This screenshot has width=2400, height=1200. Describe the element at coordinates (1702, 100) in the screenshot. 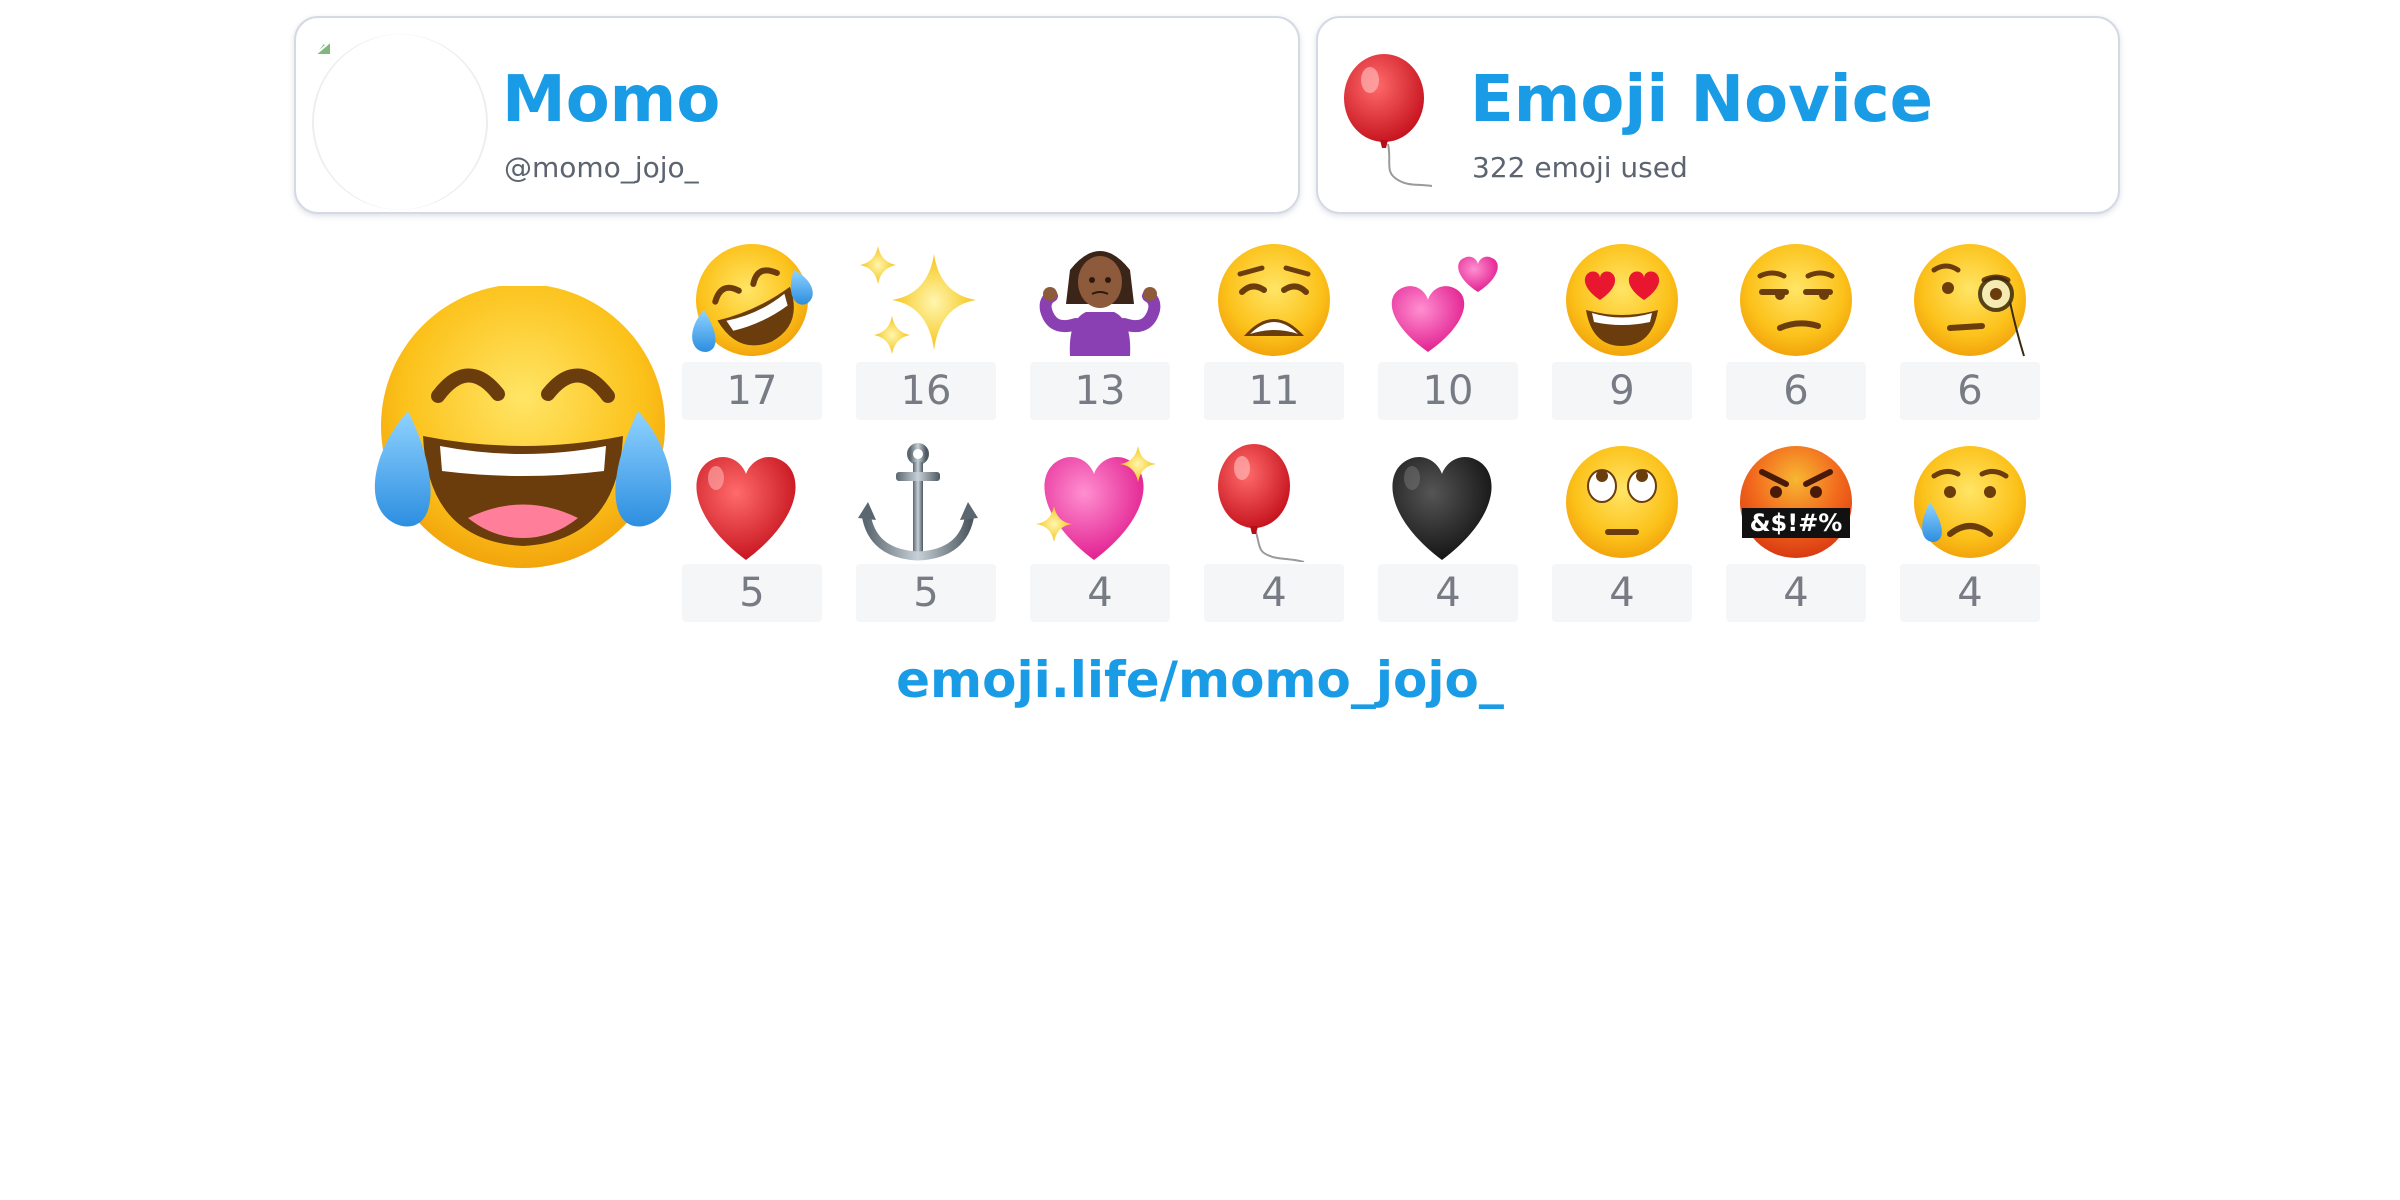

I see `rank-title: Emoji Novice` at that location.